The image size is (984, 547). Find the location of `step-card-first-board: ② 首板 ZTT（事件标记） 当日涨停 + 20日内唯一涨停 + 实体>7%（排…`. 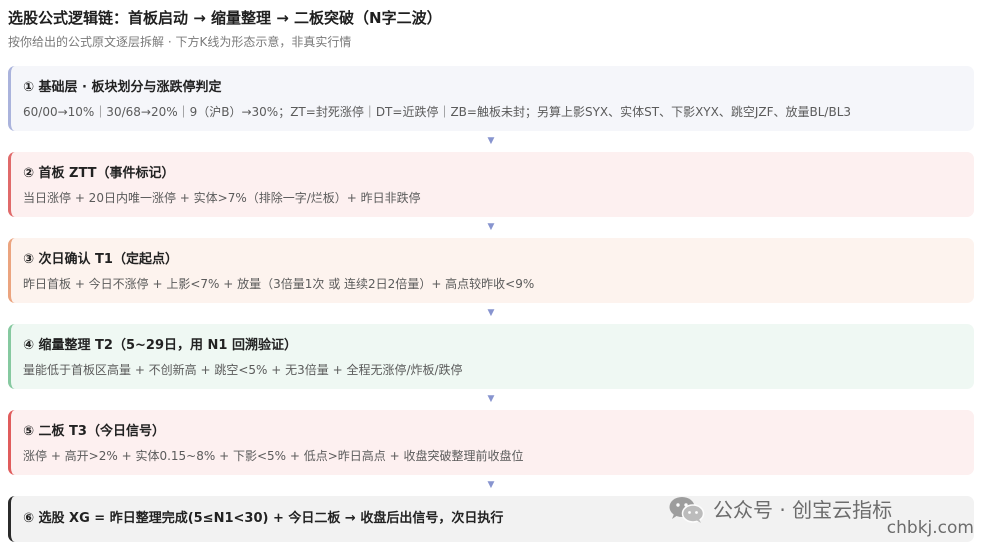

step-card-first-board: ② 首板 ZTT（事件标记） 当日涨停 + 20日内唯一涨停 + 实体>7%（排… is located at coordinates (491, 184).